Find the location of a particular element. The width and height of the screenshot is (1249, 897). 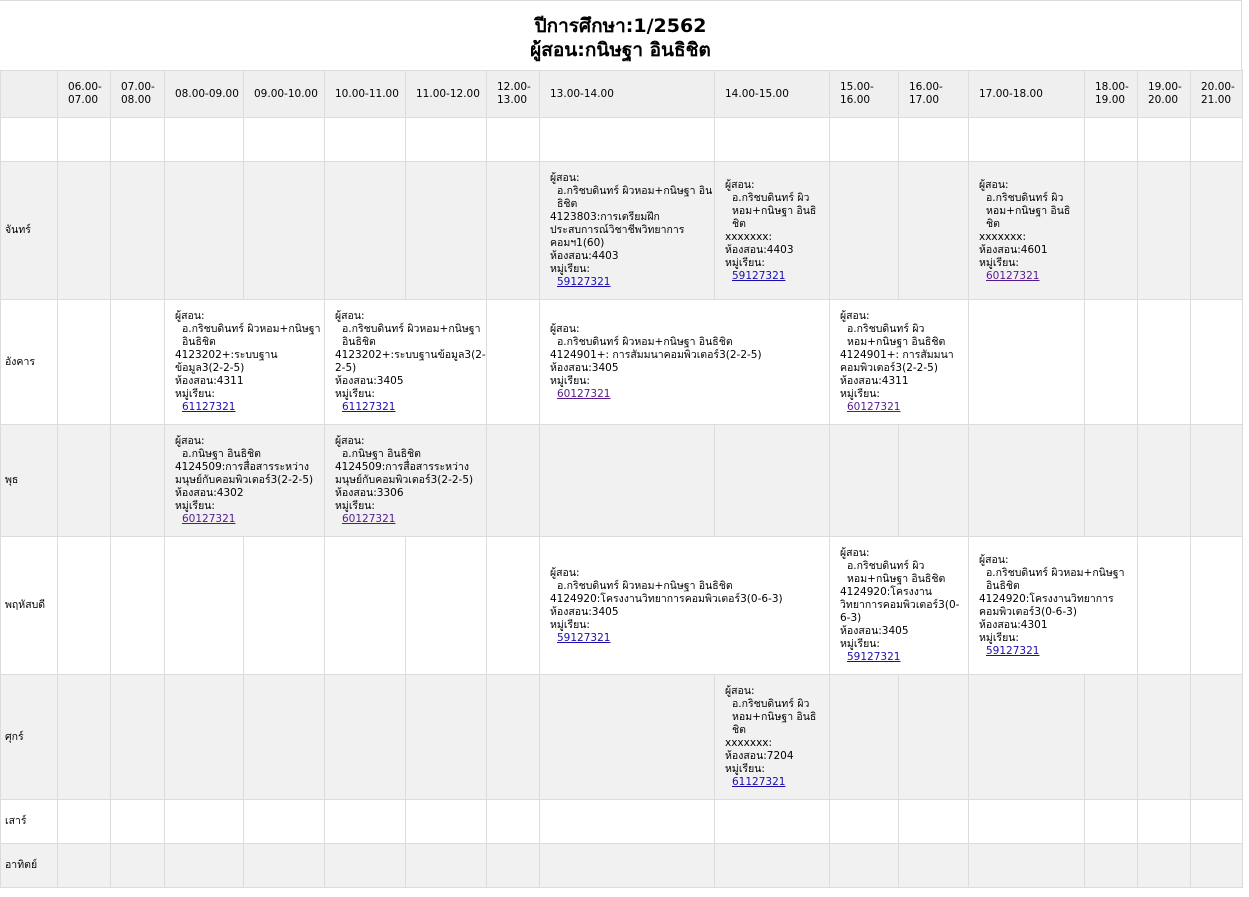

time-slot-header: 16.00-17.00 is located at coordinates (933, 94).